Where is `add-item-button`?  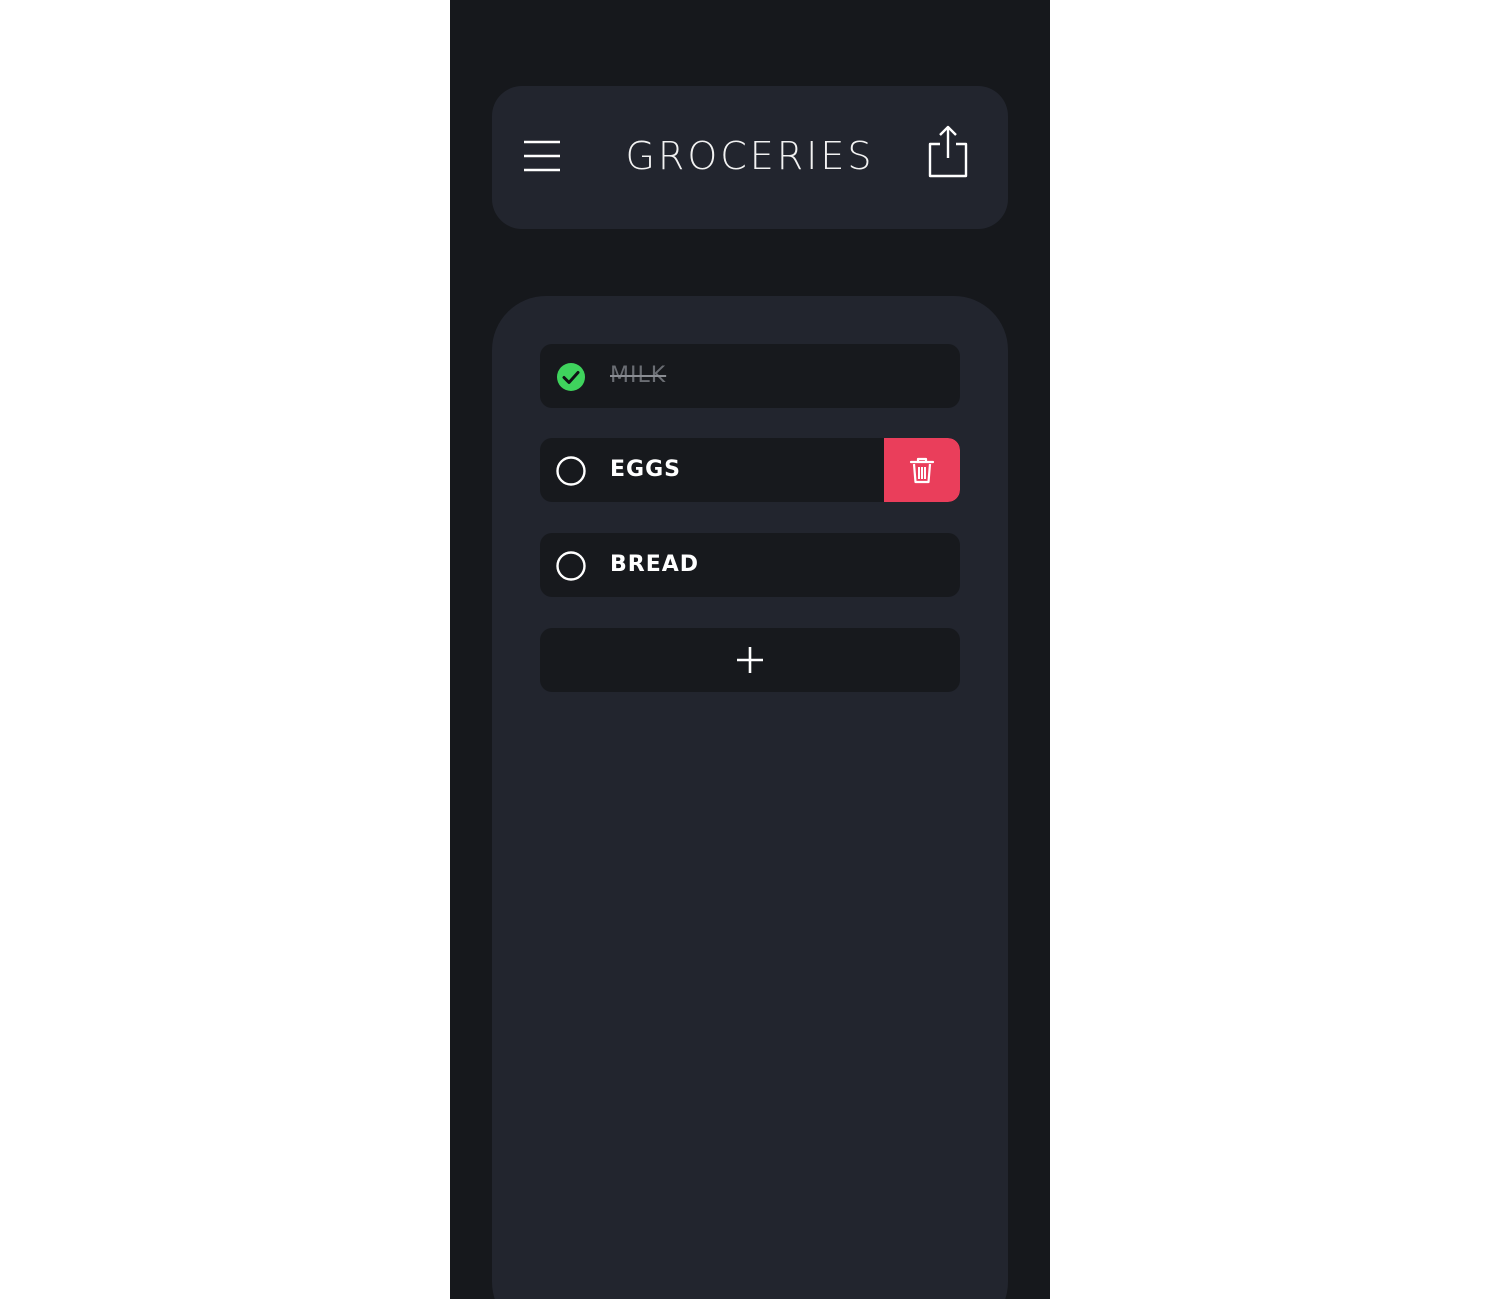 add-item-button is located at coordinates (750, 660).